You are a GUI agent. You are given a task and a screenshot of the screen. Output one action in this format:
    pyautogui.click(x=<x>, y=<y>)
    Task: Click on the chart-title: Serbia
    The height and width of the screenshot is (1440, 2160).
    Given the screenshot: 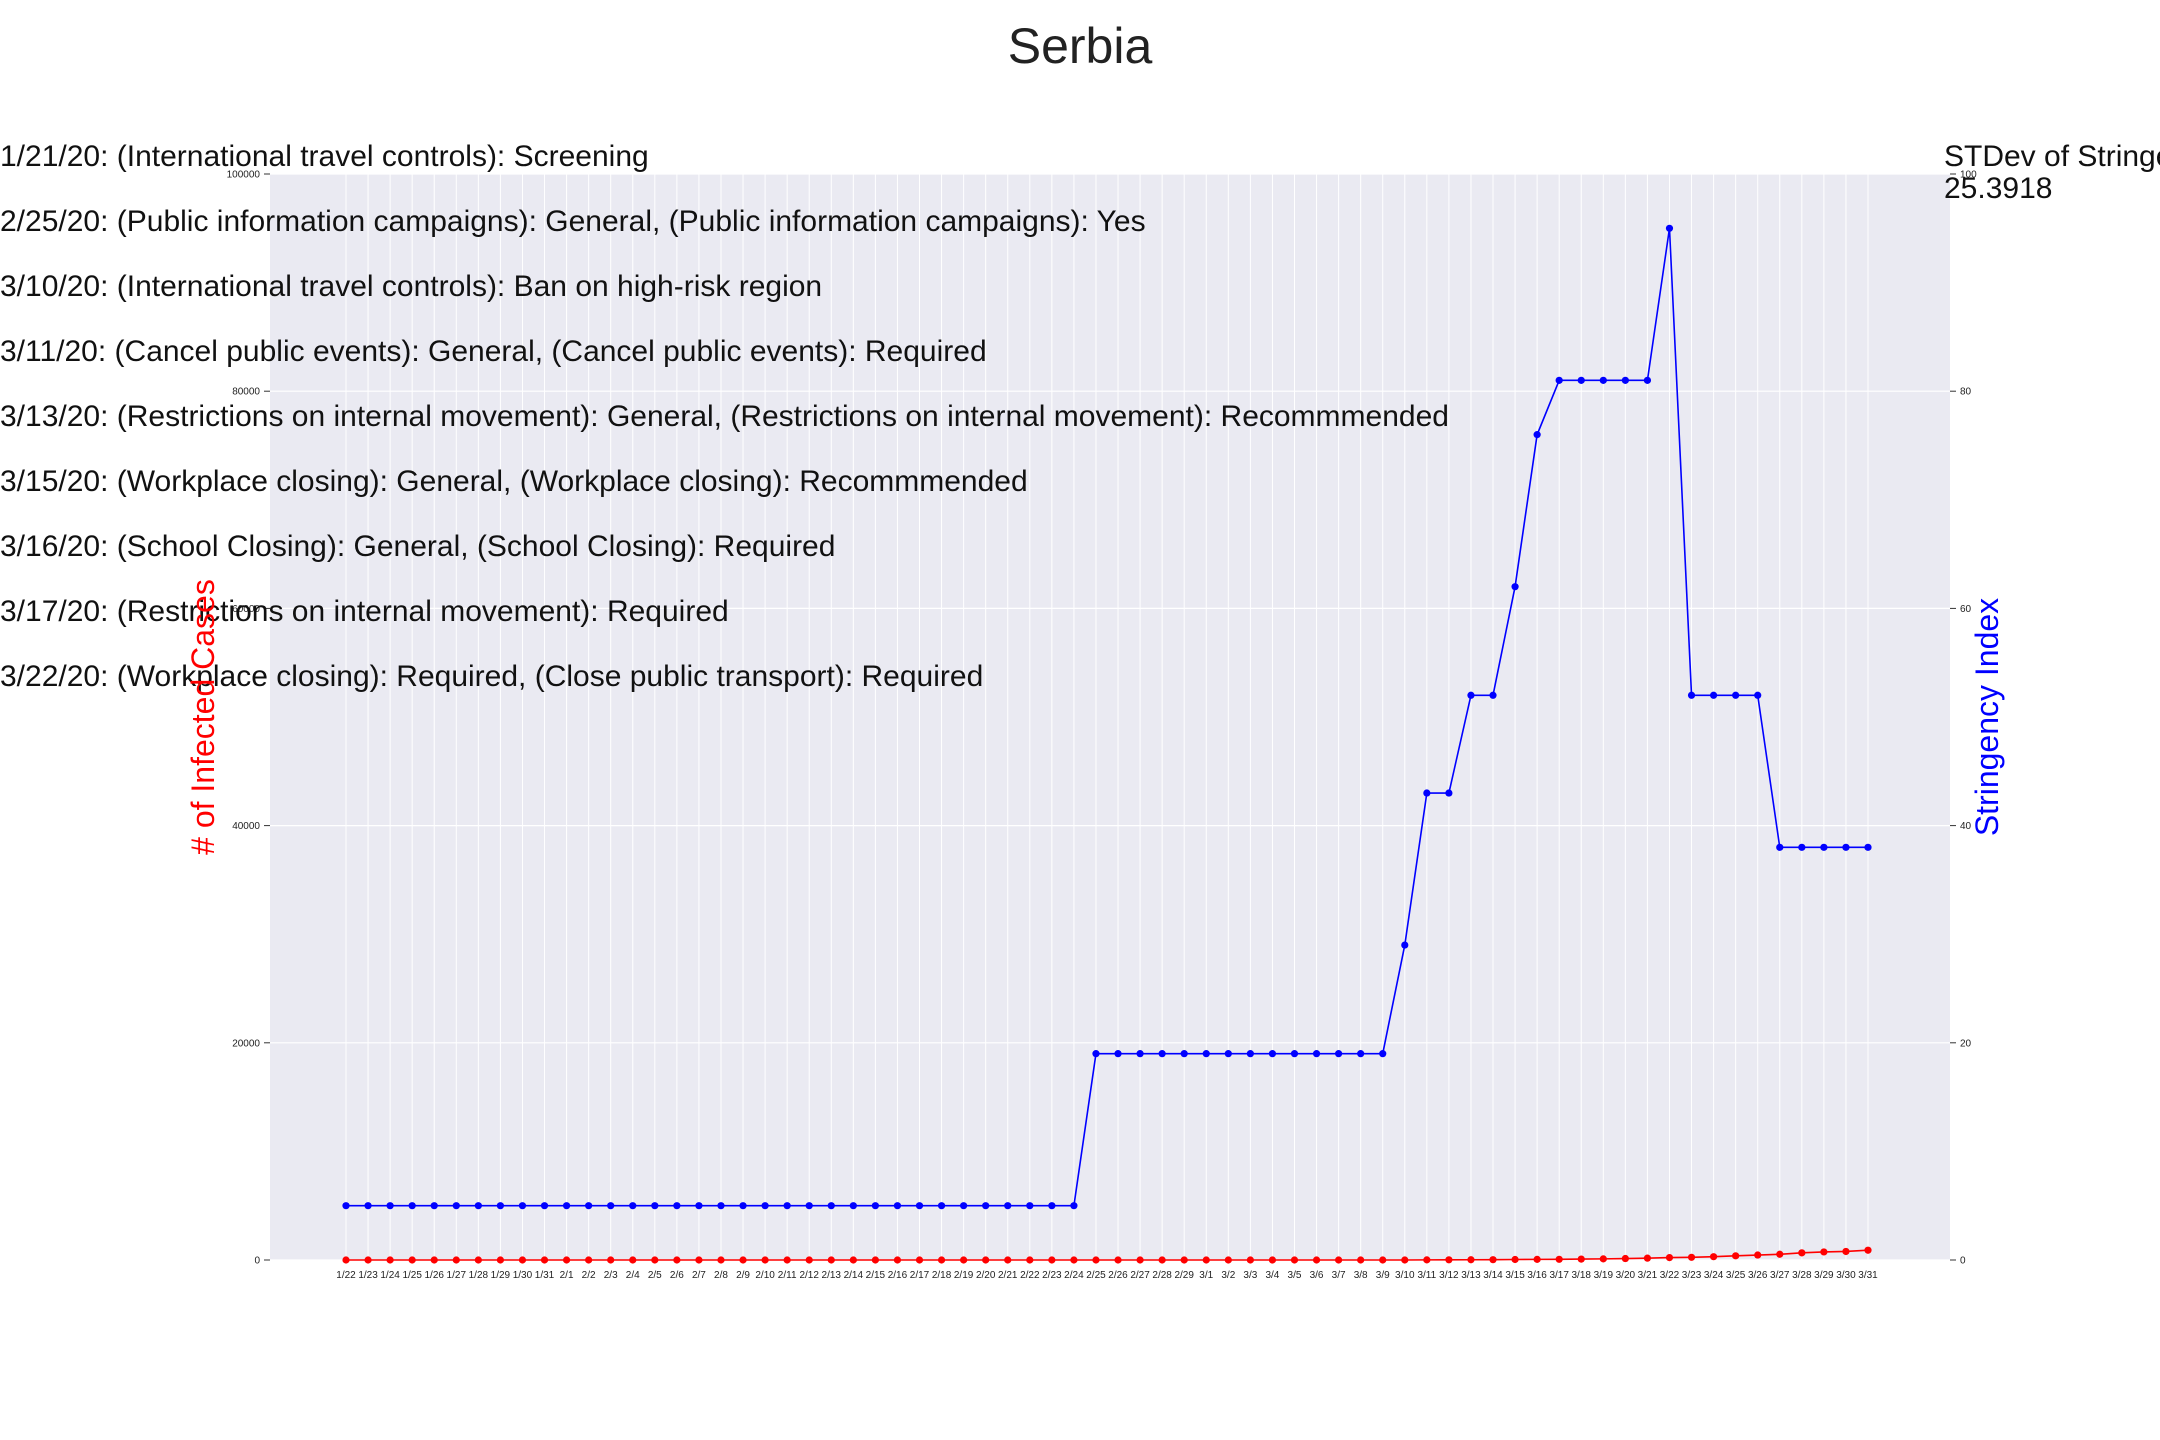 What is the action you would take?
    pyautogui.click(x=1080, y=46)
    